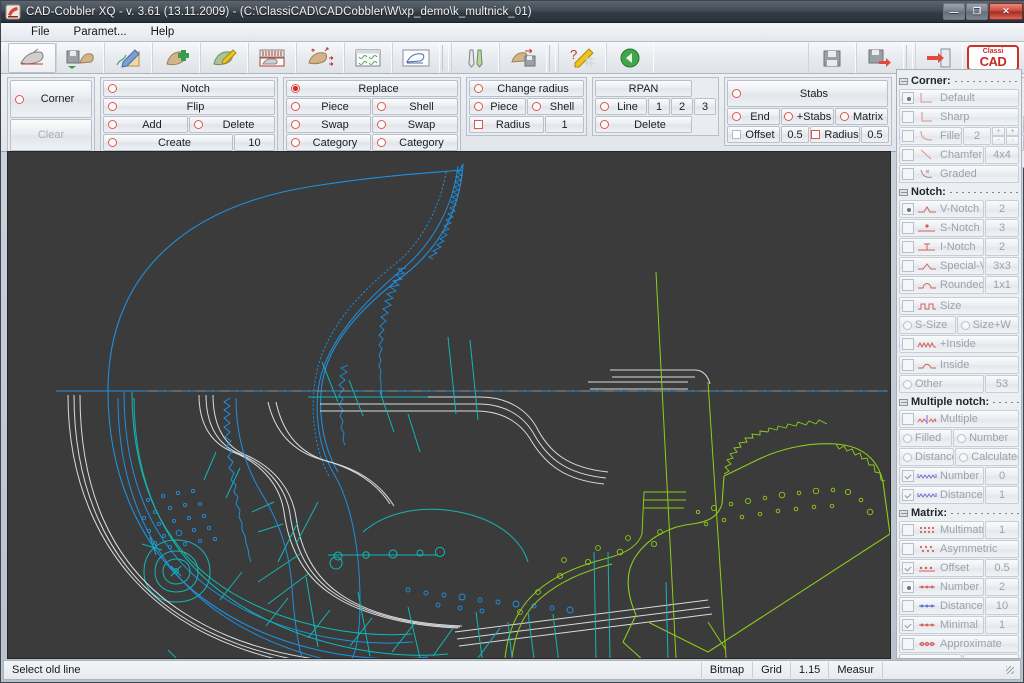 This screenshot has height=683, width=1024. What do you see at coordinates (478, 106) in the screenshot?
I see `cr-piece-radio` at bounding box center [478, 106].